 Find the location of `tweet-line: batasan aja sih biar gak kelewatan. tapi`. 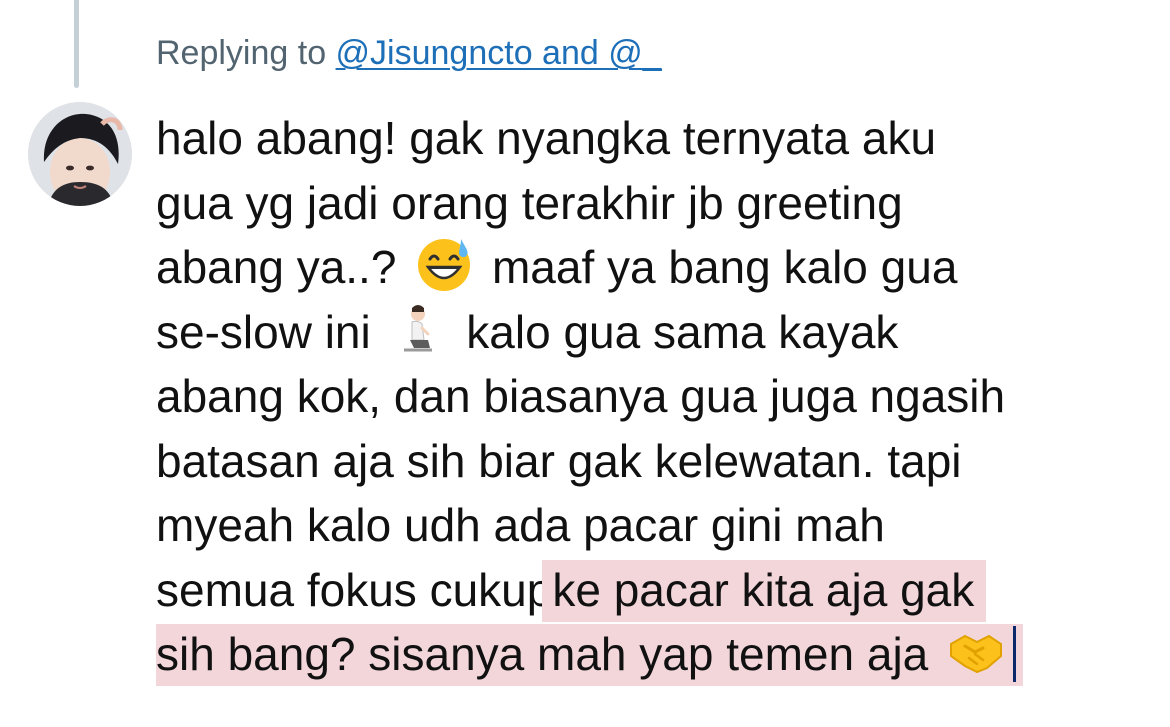

tweet-line: batasan aja sih biar gak kelewatan. tapi is located at coordinates (559, 460).